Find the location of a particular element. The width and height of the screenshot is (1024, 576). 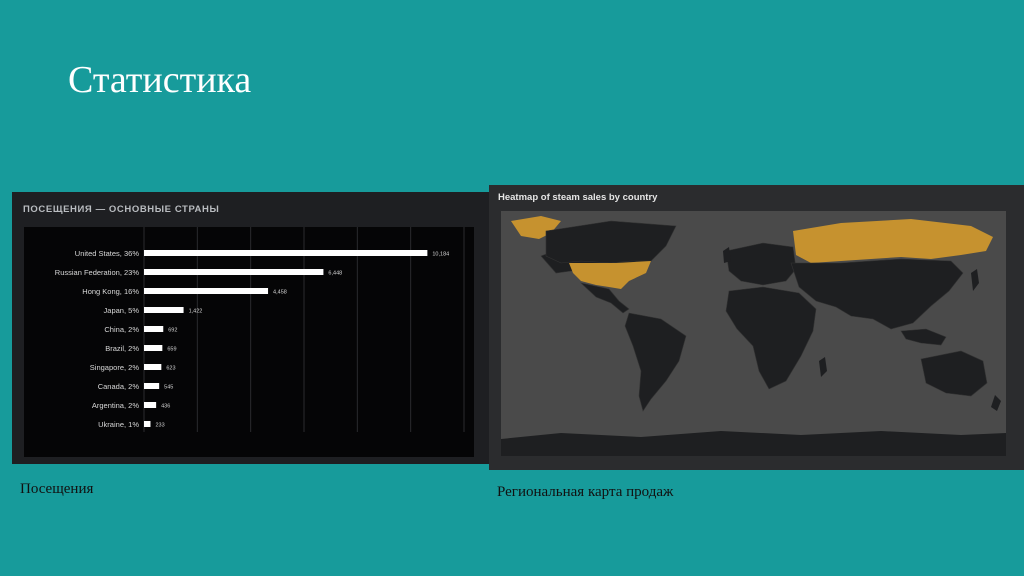

bar-category-label: Brazil, 2% is located at coordinates (122, 348).